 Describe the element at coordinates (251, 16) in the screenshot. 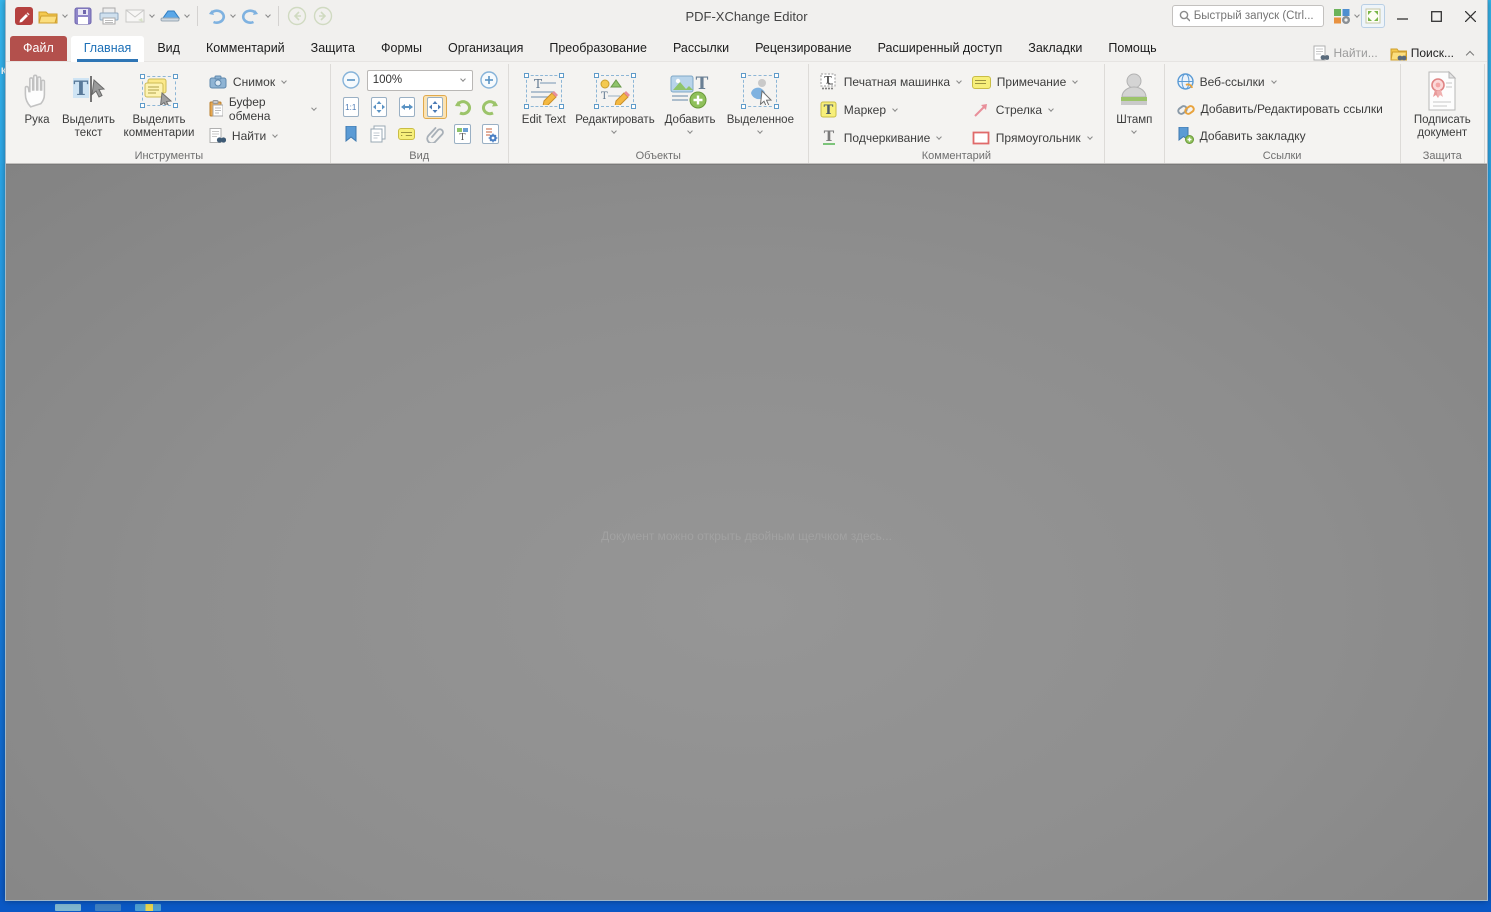

I see `redo-button` at that location.